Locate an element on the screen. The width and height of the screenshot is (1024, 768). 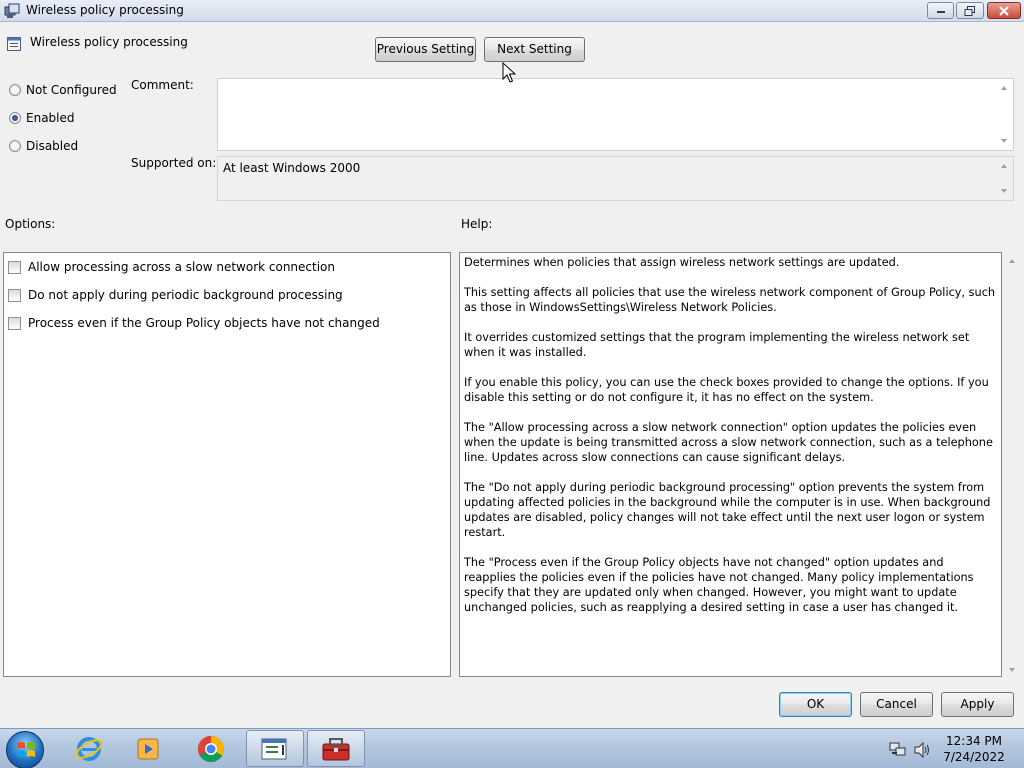
chrome-icon is located at coordinates (211, 748).